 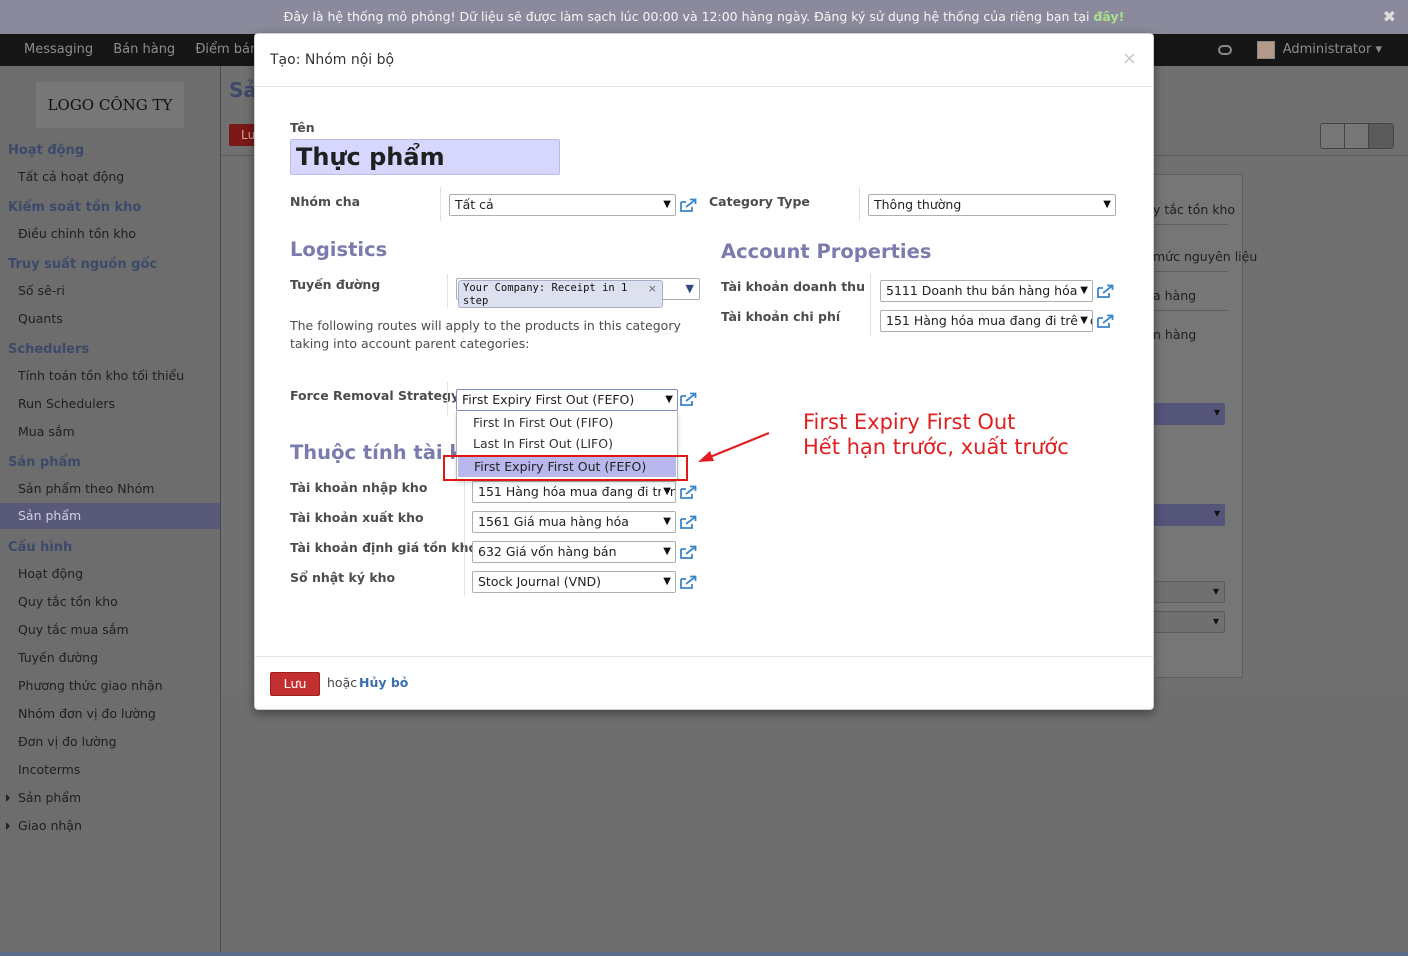 What do you see at coordinates (71, 176) in the screenshot?
I see `sidebar-item-all-activities: Tất cả hoạt động` at bounding box center [71, 176].